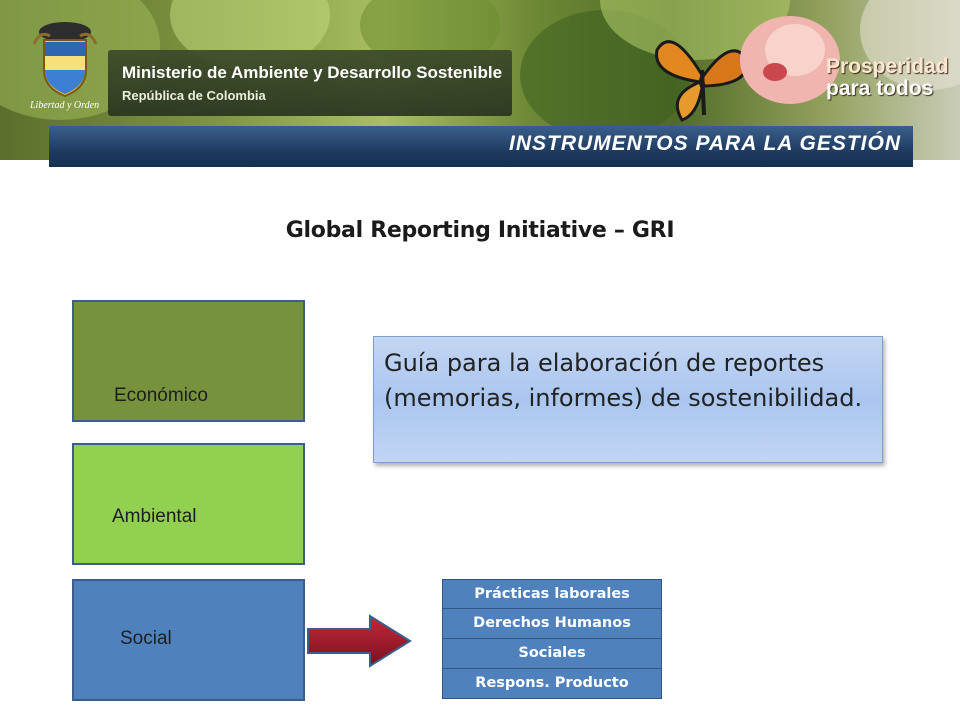 This screenshot has height=720, width=960. What do you see at coordinates (880, 88) in the screenshot?
I see `slogan-line-2: para todos` at bounding box center [880, 88].